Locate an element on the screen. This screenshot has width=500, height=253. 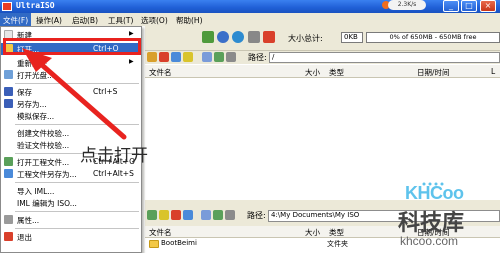
menu-tools: 工具(T) is located at coordinates (120, 20).